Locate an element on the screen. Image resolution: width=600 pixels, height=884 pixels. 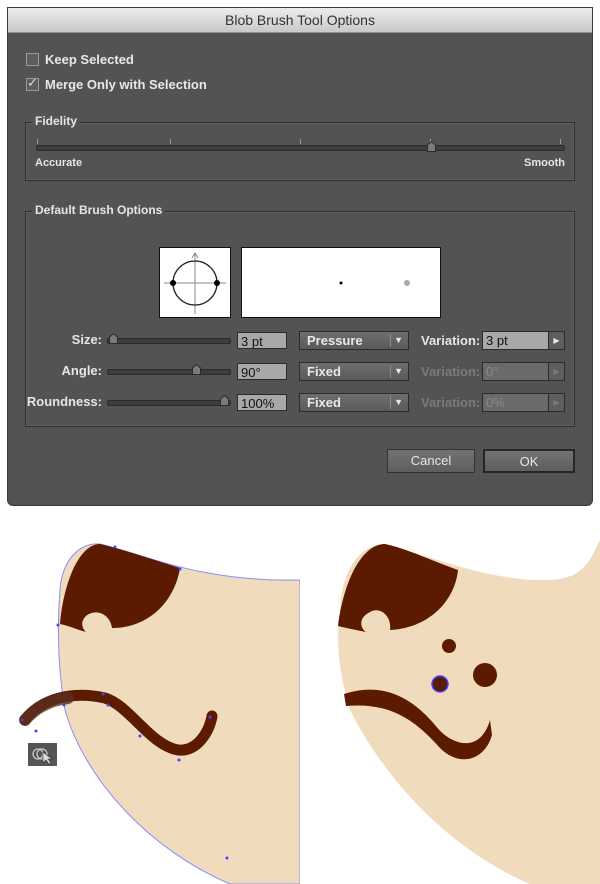
keep-selected-label: Keep Selected is located at coordinates (89, 59).